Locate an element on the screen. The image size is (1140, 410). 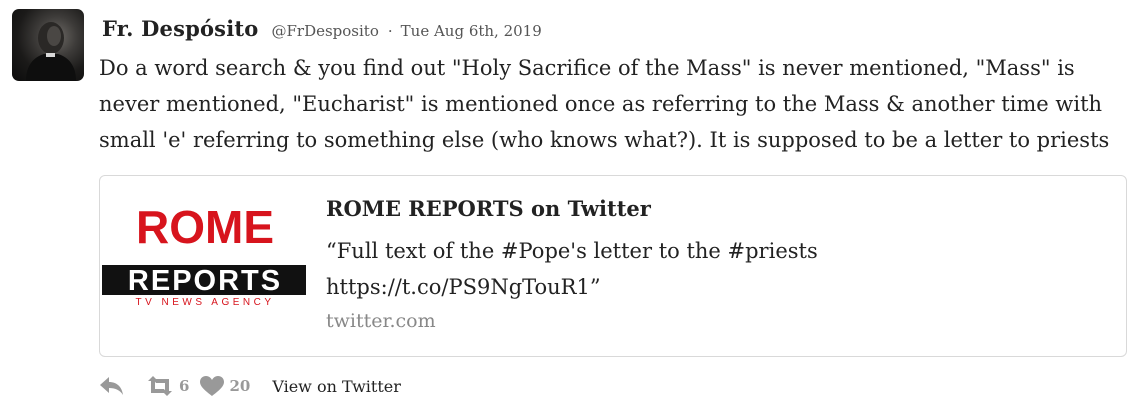
avatar is located at coordinates (48, 45).